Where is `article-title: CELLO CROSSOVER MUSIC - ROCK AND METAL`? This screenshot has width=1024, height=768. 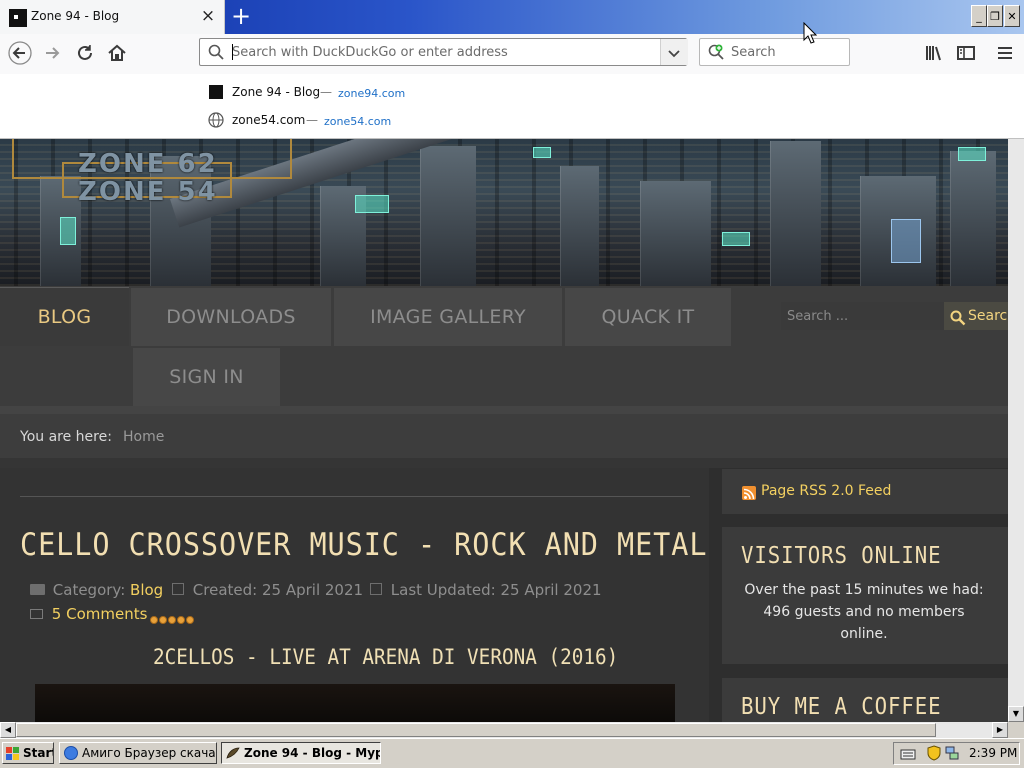
article-title: CELLO CROSSOVER MUSIC - ROCK AND METAL is located at coordinates (363, 545).